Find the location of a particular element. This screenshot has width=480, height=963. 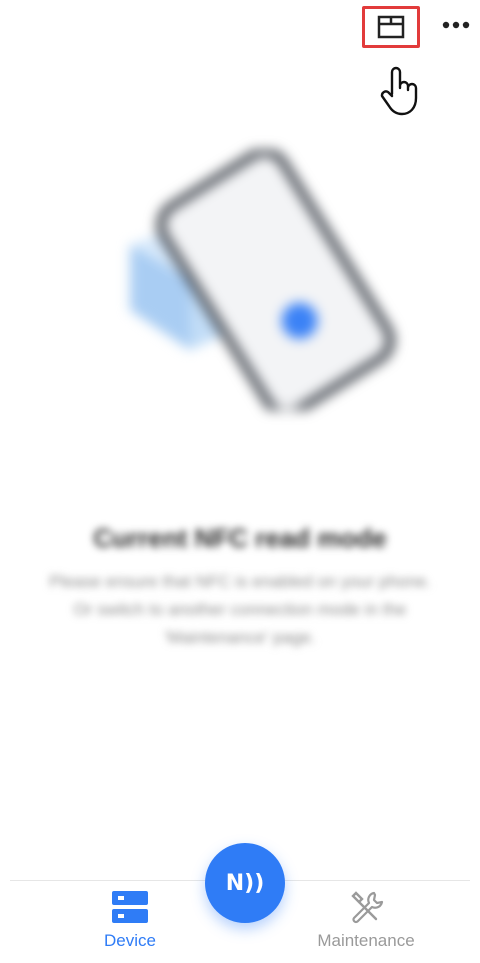

tab-maintenance: Maintenance is located at coordinates (366, 924).